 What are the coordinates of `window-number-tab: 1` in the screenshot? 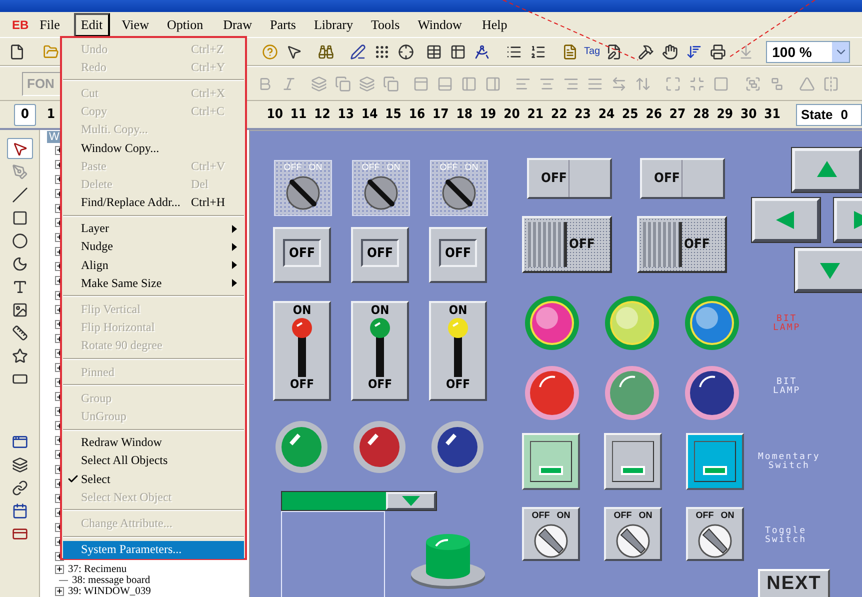 It's located at (51, 115).